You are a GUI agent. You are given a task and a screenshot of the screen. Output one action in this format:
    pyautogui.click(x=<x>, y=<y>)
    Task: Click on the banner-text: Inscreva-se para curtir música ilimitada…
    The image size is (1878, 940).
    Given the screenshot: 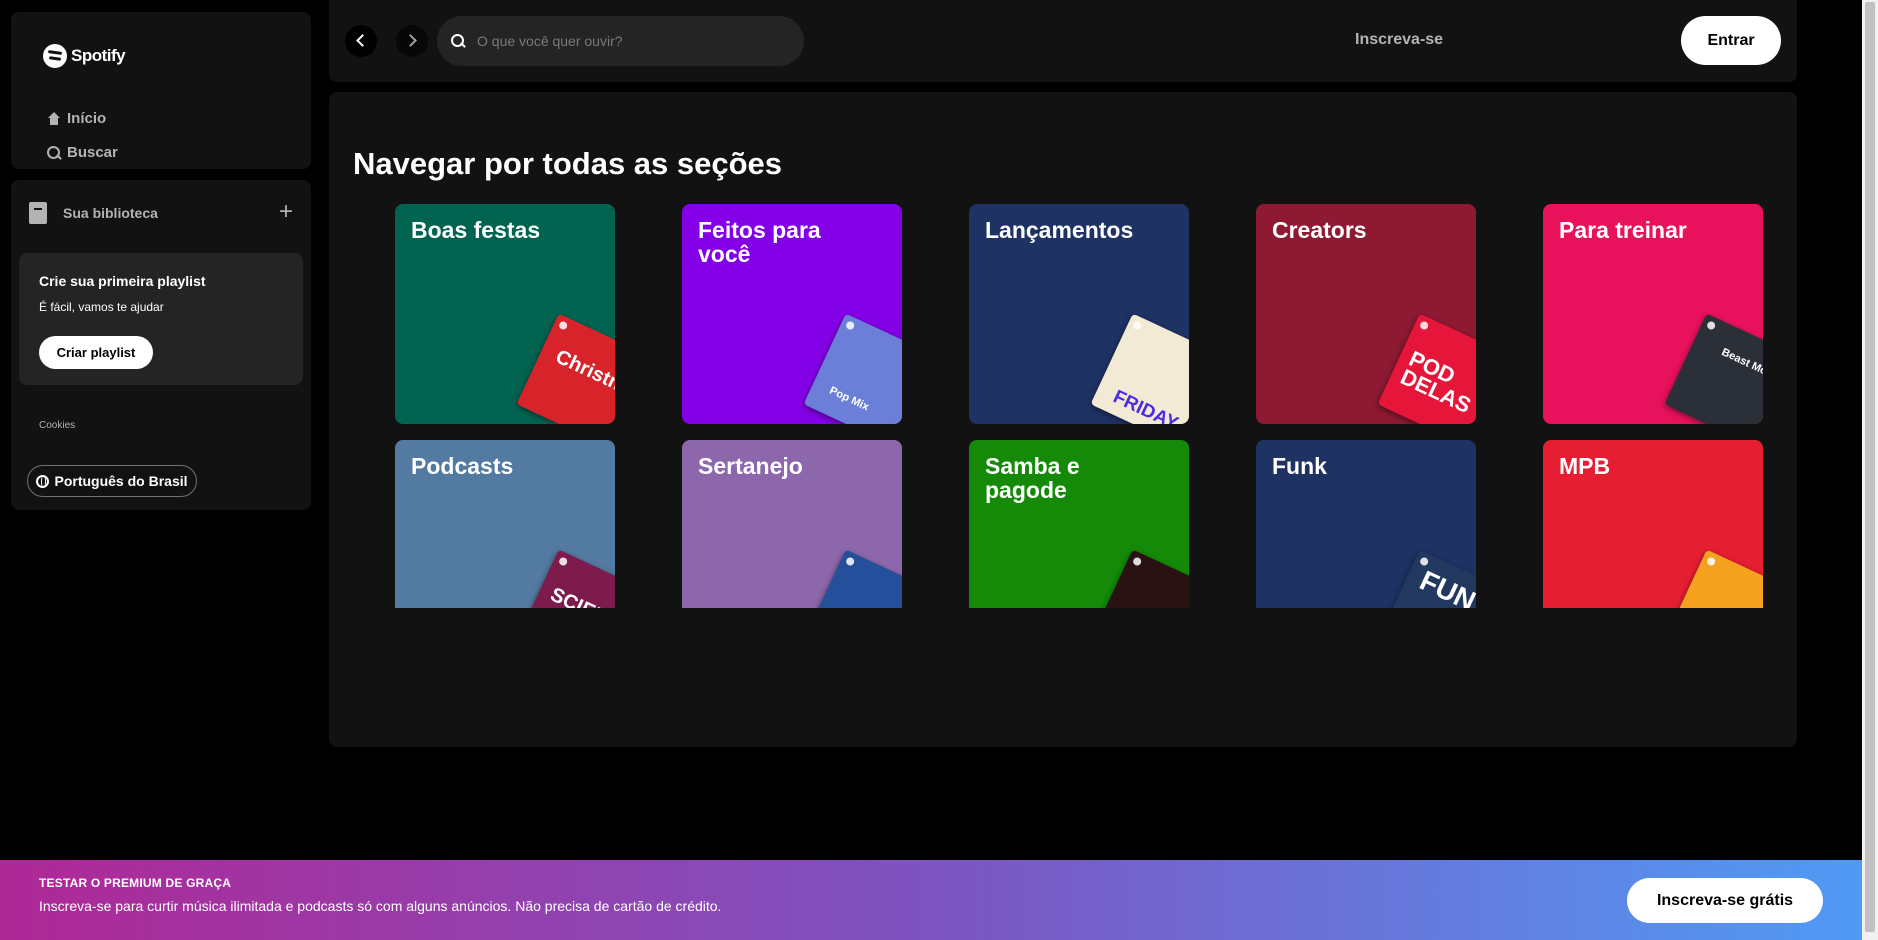 What is the action you would take?
    pyautogui.click(x=380, y=906)
    